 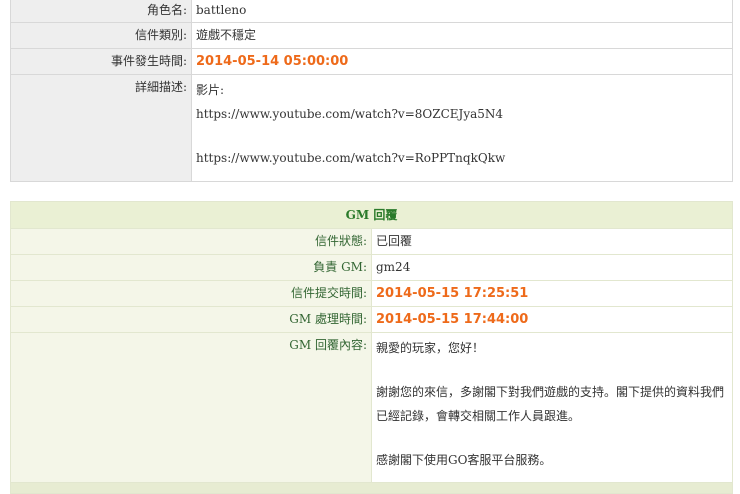 What do you see at coordinates (552, 267) in the screenshot?
I see `gm-value: gm24` at bounding box center [552, 267].